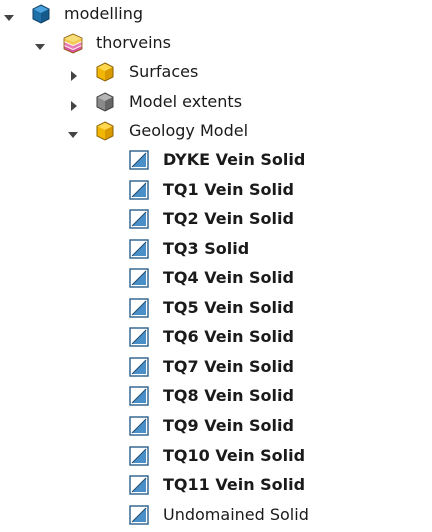  What do you see at coordinates (234, 455) in the screenshot?
I see `tree-node-label: TQ10 Vein Solid` at bounding box center [234, 455].